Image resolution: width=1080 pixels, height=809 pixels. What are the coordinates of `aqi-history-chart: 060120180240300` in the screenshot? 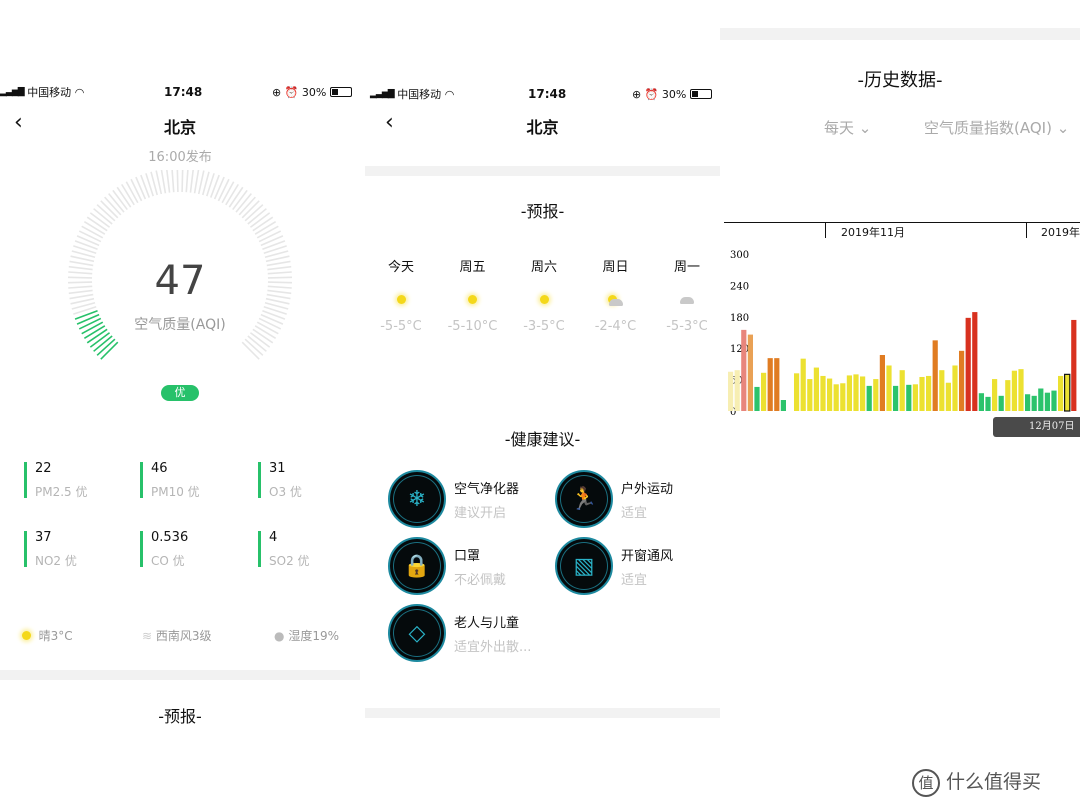 It's located at (900, 340).